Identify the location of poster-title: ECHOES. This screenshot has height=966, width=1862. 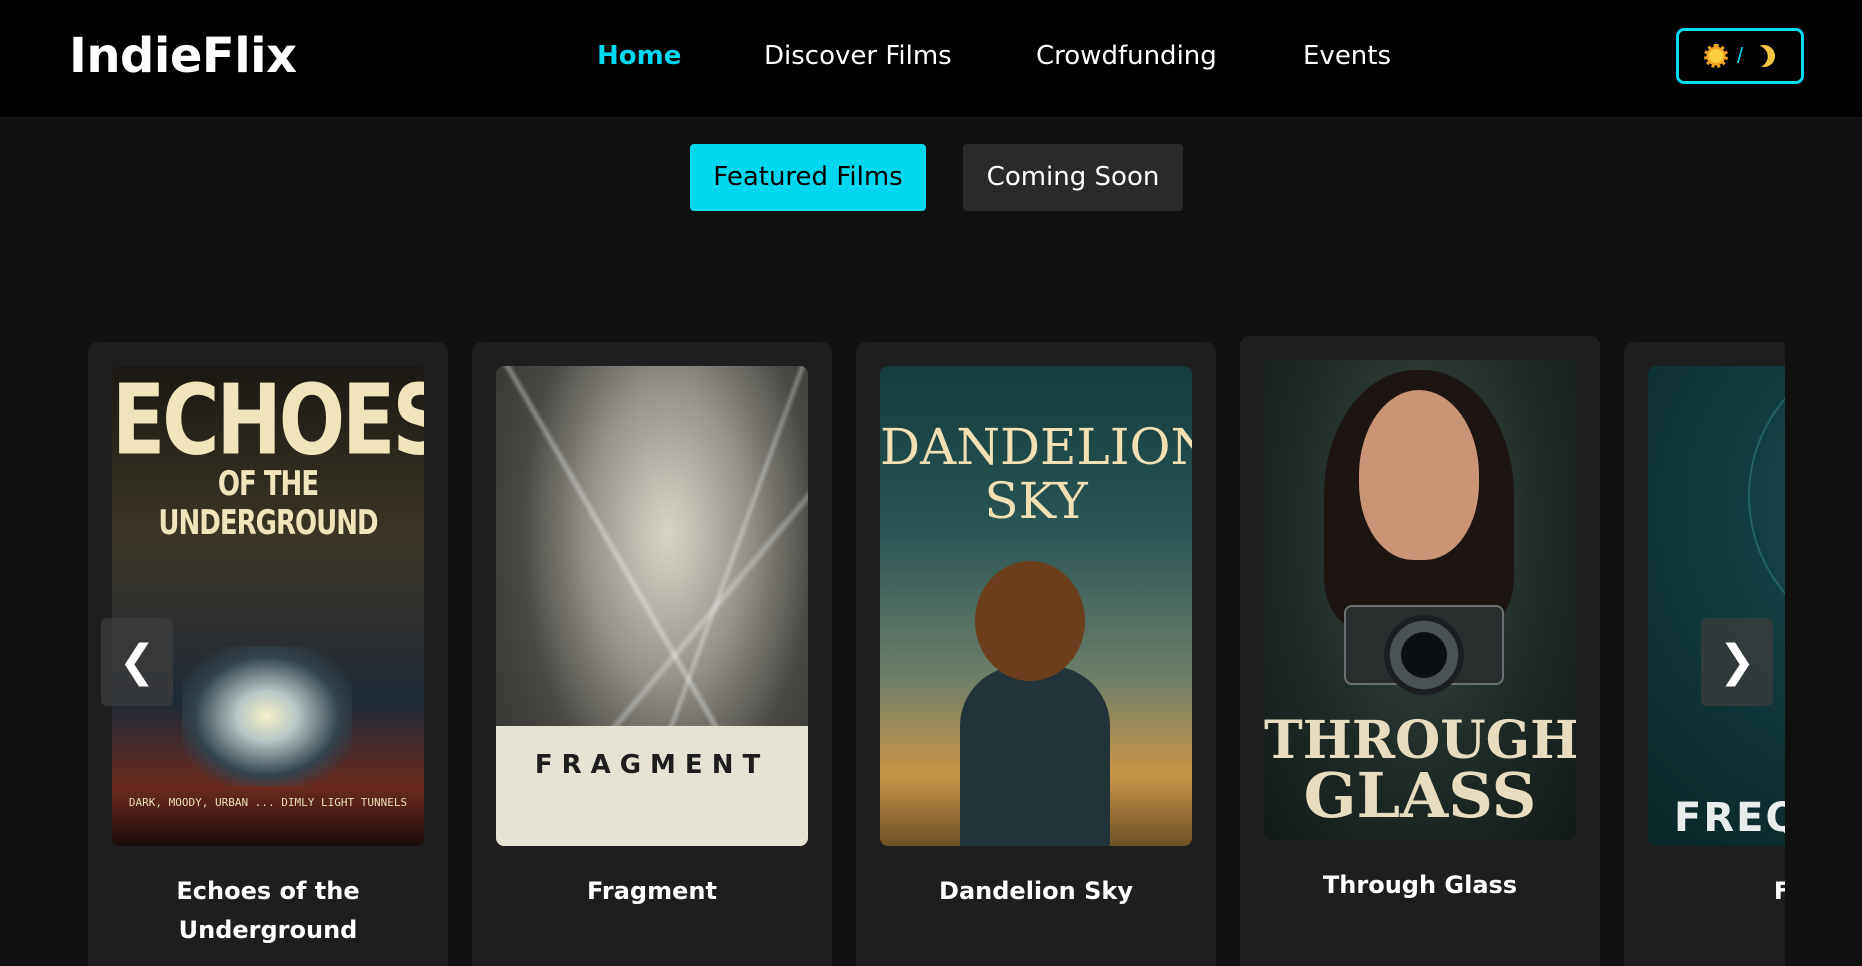
(268, 422).